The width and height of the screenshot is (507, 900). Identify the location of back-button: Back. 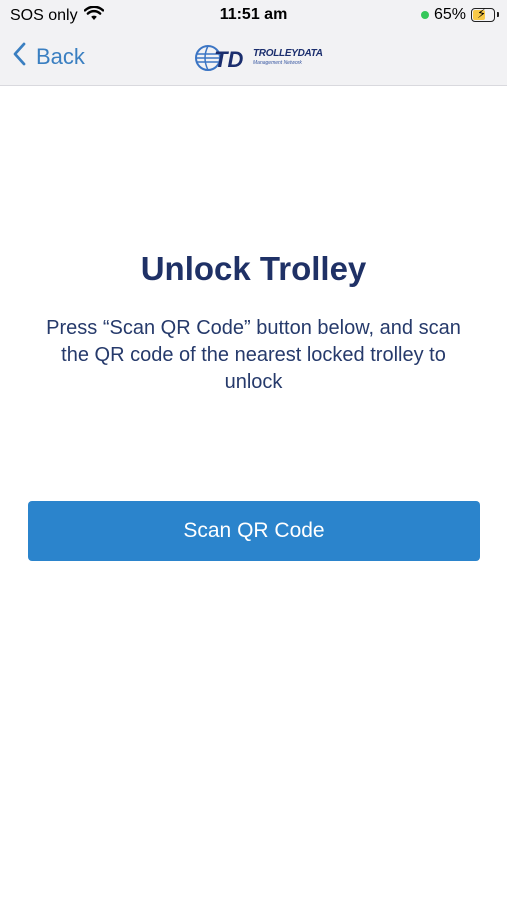
(48, 57).